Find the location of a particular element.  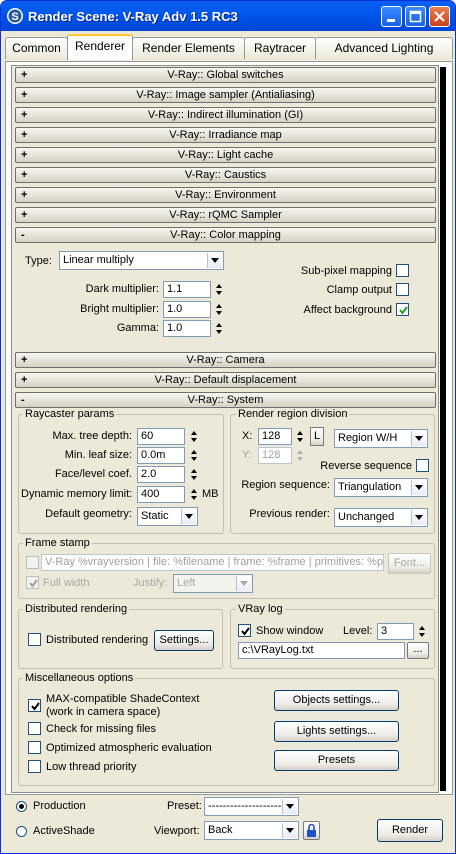

rollout-global-switches: + V-Ray:: Global switches is located at coordinates (225, 75).